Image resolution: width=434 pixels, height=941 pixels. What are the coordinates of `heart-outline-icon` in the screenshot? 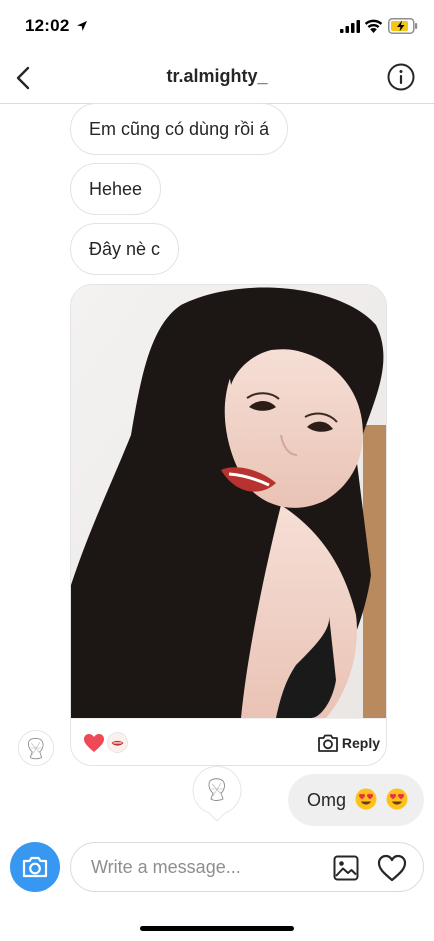 It's located at (392, 868).